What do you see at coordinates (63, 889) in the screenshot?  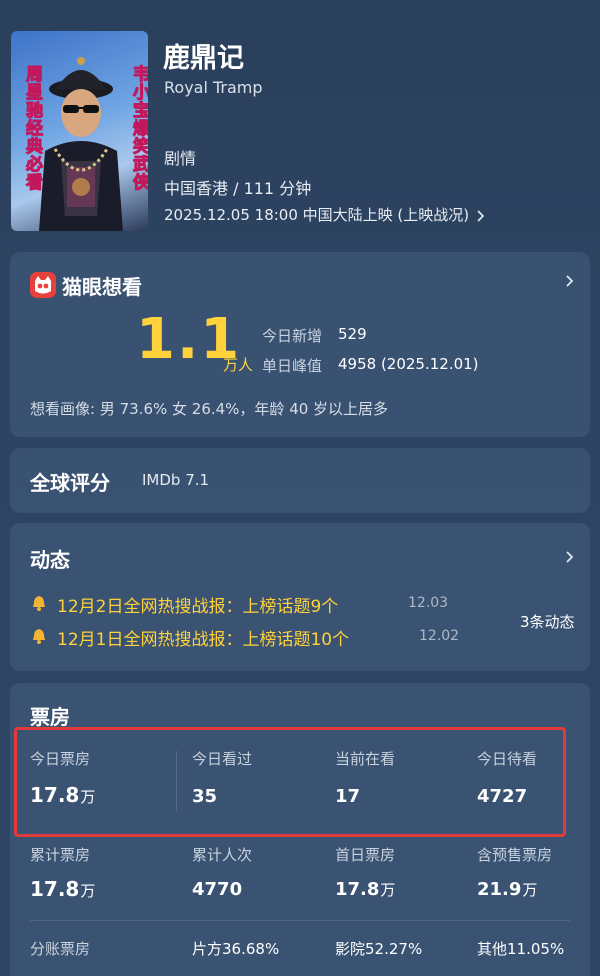 I see `total-box-office-value: 17.8万` at bounding box center [63, 889].